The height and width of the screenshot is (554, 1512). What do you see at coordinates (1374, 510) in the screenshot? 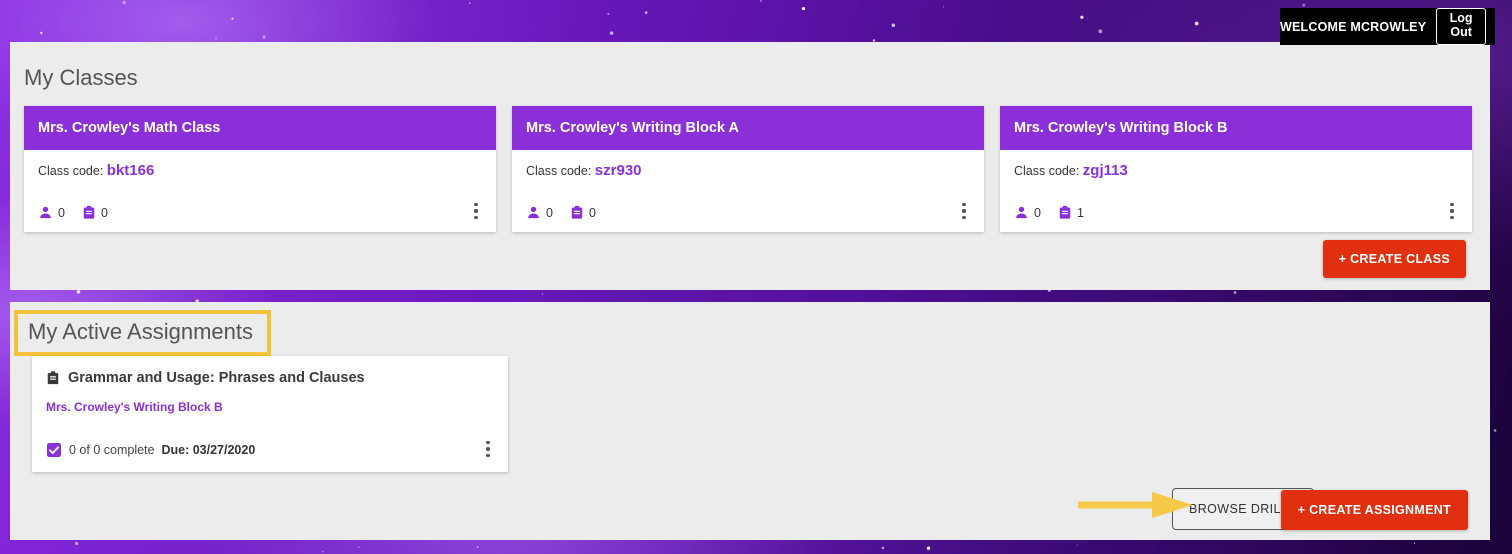
I see `create-assignment-button: + CREATE ASSIGNMENT` at bounding box center [1374, 510].